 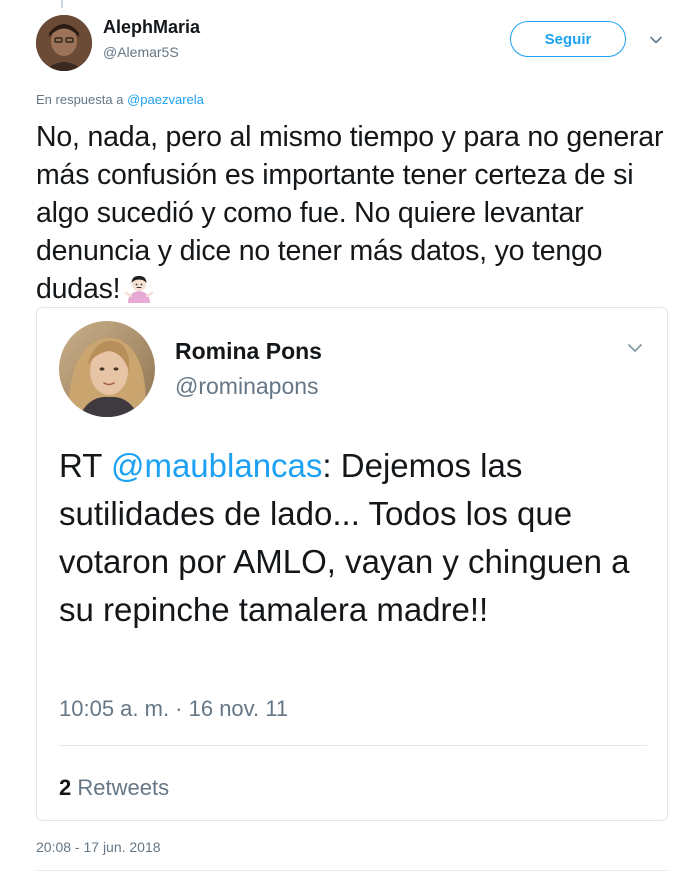 What do you see at coordinates (568, 39) in the screenshot?
I see `follow-button: Seguir` at bounding box center [568, 39].